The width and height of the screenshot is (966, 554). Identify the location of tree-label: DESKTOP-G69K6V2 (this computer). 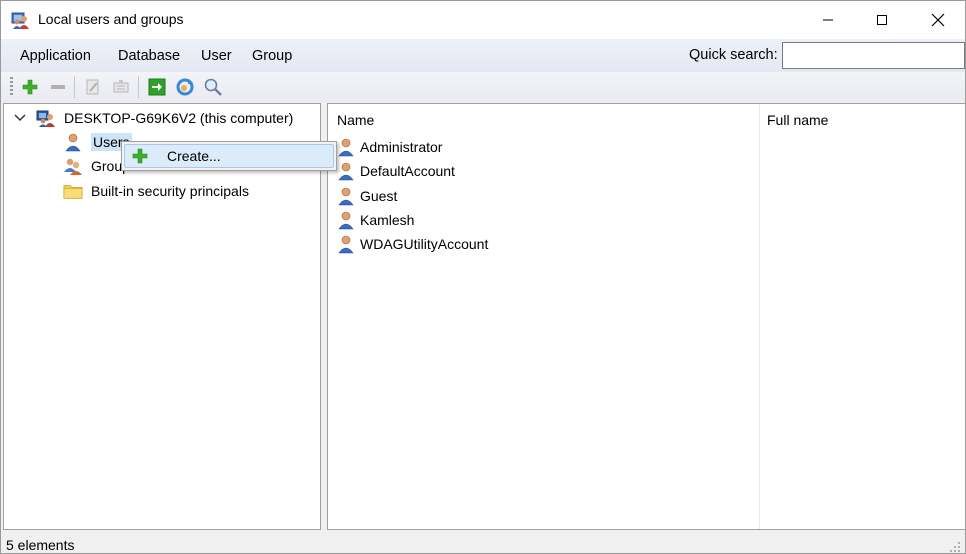
(179, 118).